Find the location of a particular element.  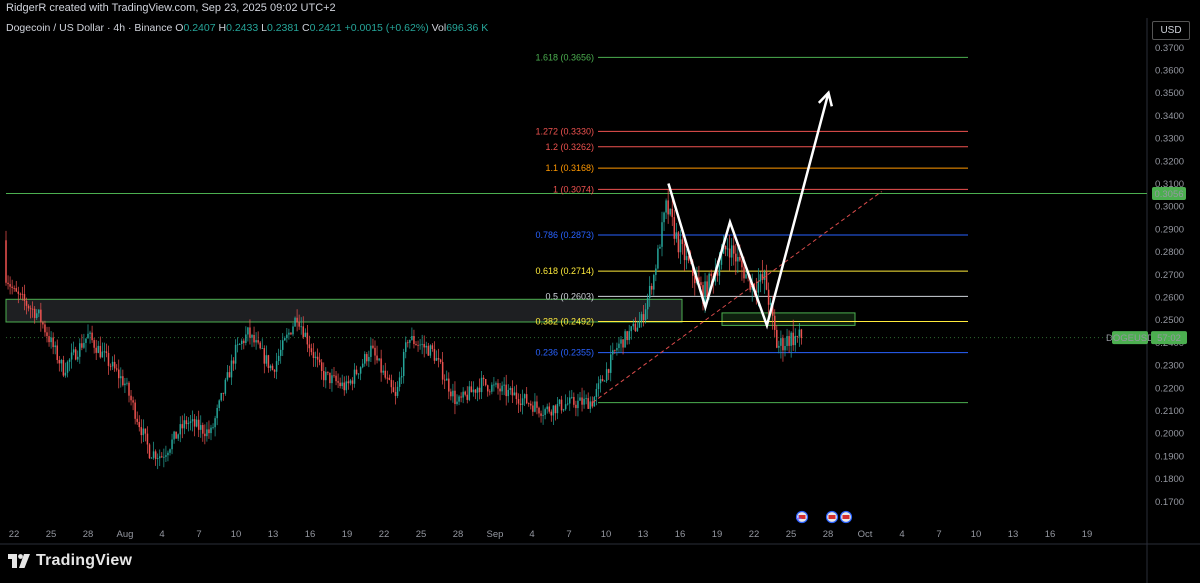

y-tick-label: 0.2200 is located at coordinates (1169, 388).